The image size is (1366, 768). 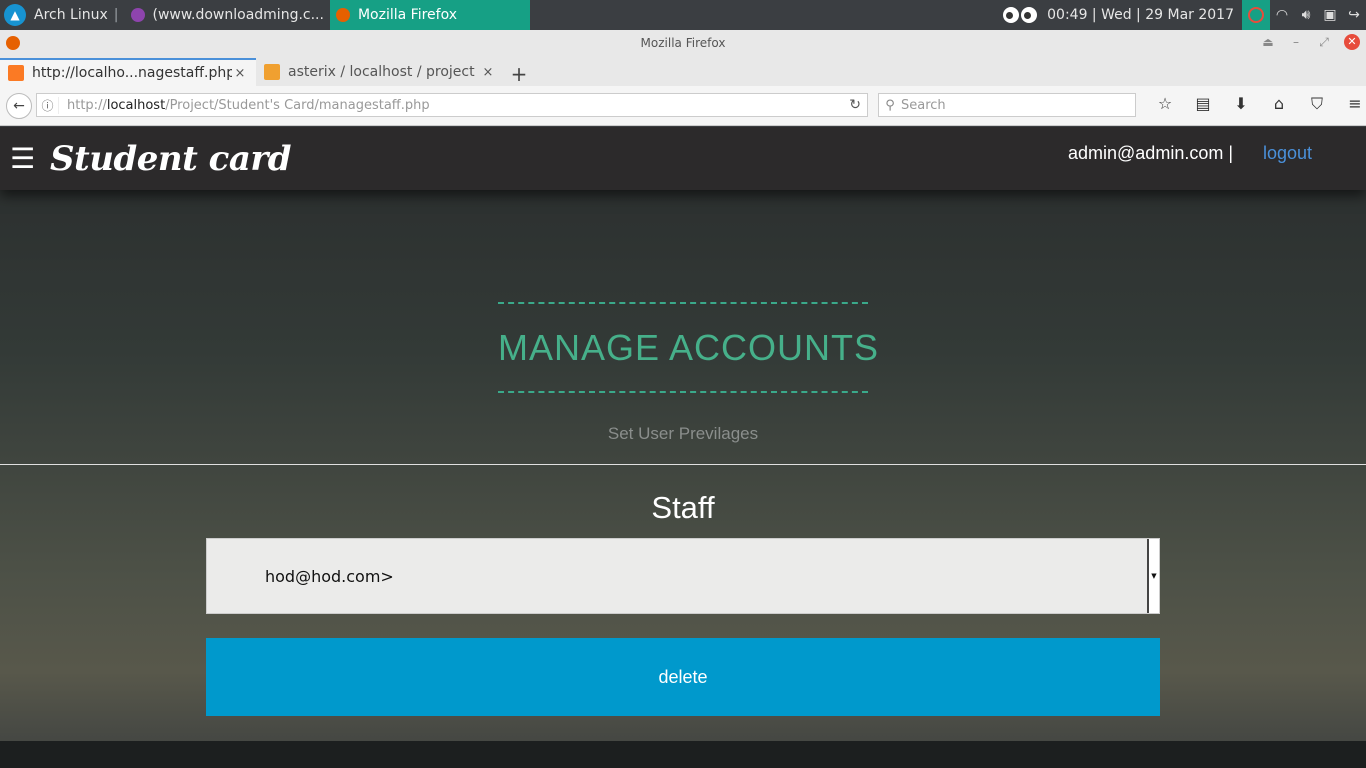 I want to click on xampp-icon, so click(x=16, y=73).